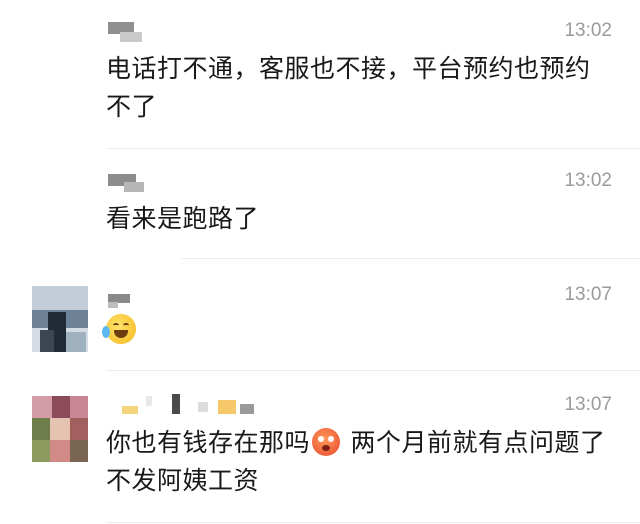 The image size is (640, 524). What do you see at coordinates (348, 87) in the screenshot?
I see `message-text: 电话打不通，客服也不接，平台预约也预约不了` at bounding box center [348, 87].